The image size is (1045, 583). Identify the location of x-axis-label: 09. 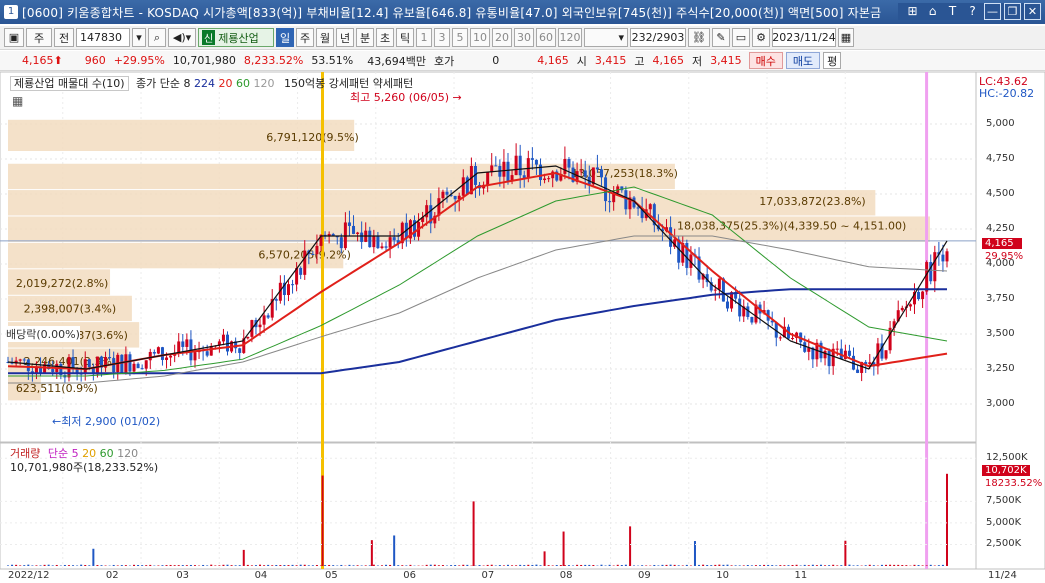
(644, 575).